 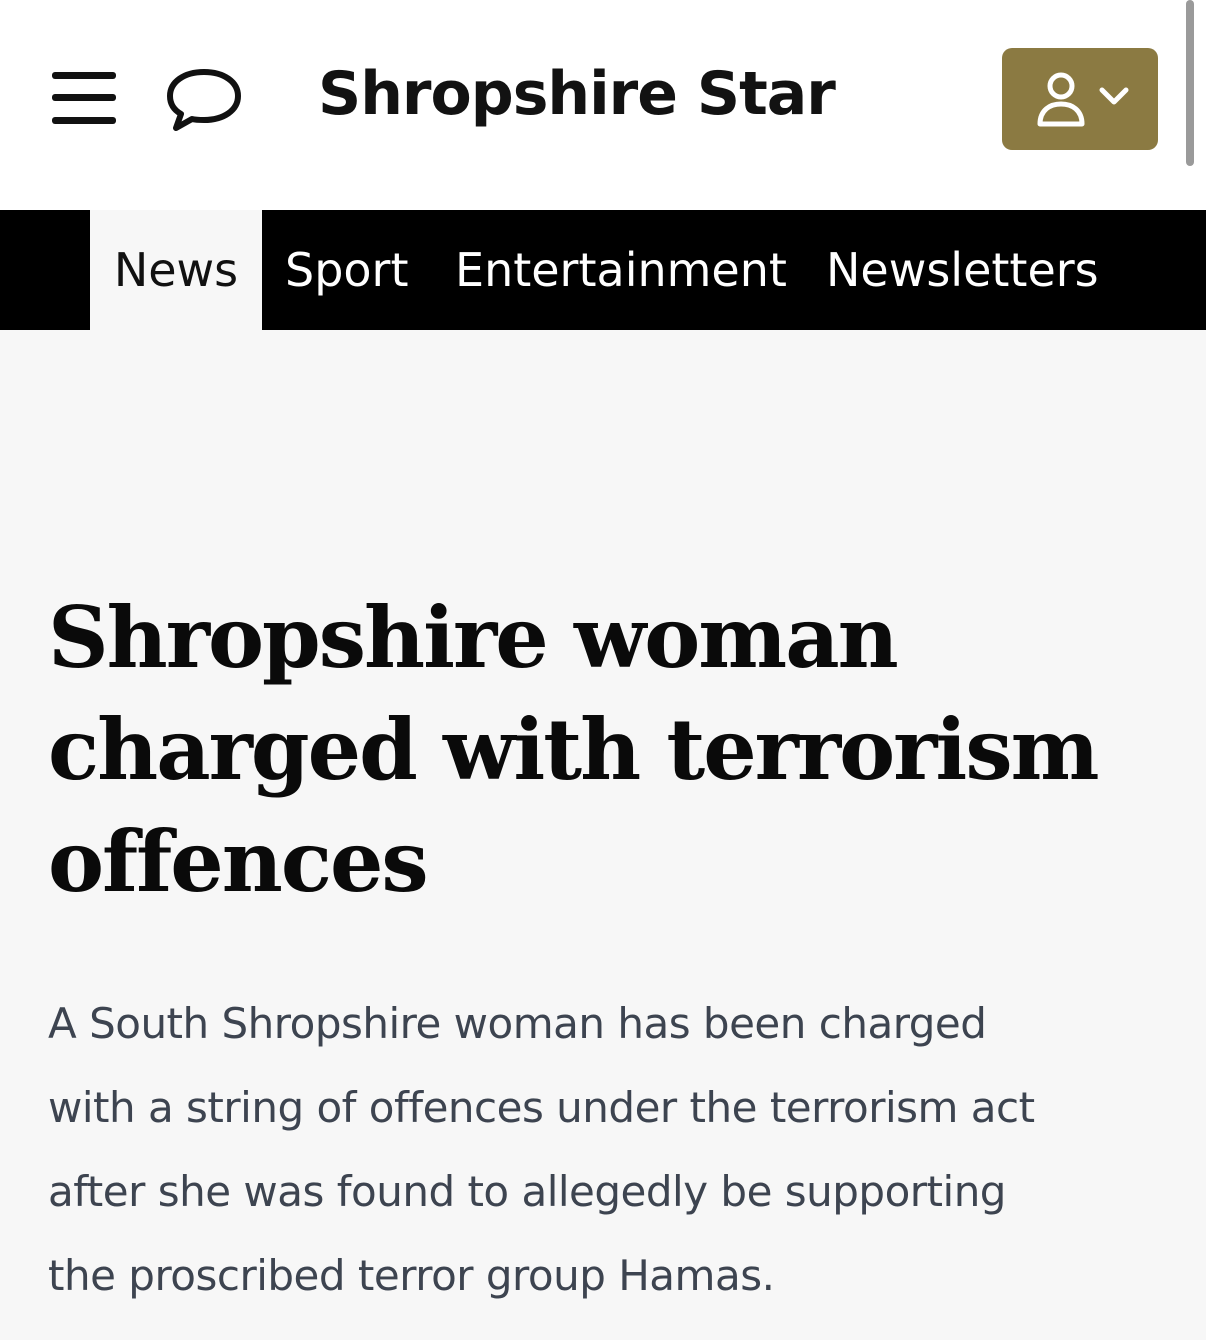 What do you see at coordinates (577, 94) in the screenshot?
I see `site-logo: Shropshire Star` at bounding box center [577, 94].